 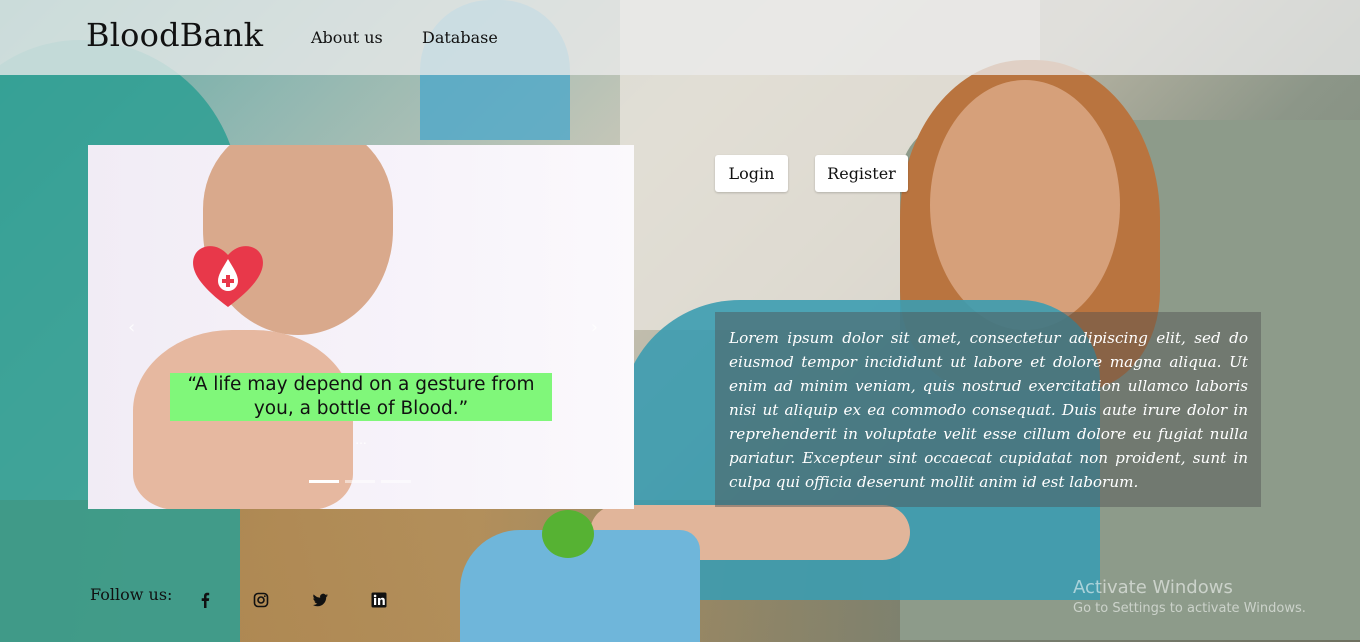 What do you see at coordinates (680, 37) in the screenshot?
I see `navbar: BloodBank About us Database` at bounding box center [680, 37].